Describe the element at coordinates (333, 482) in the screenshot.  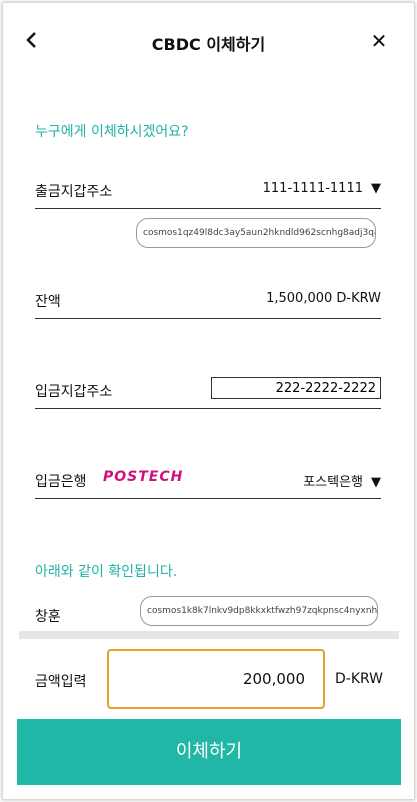
I see `dest-bank-value: 포스텍은행` at that location.